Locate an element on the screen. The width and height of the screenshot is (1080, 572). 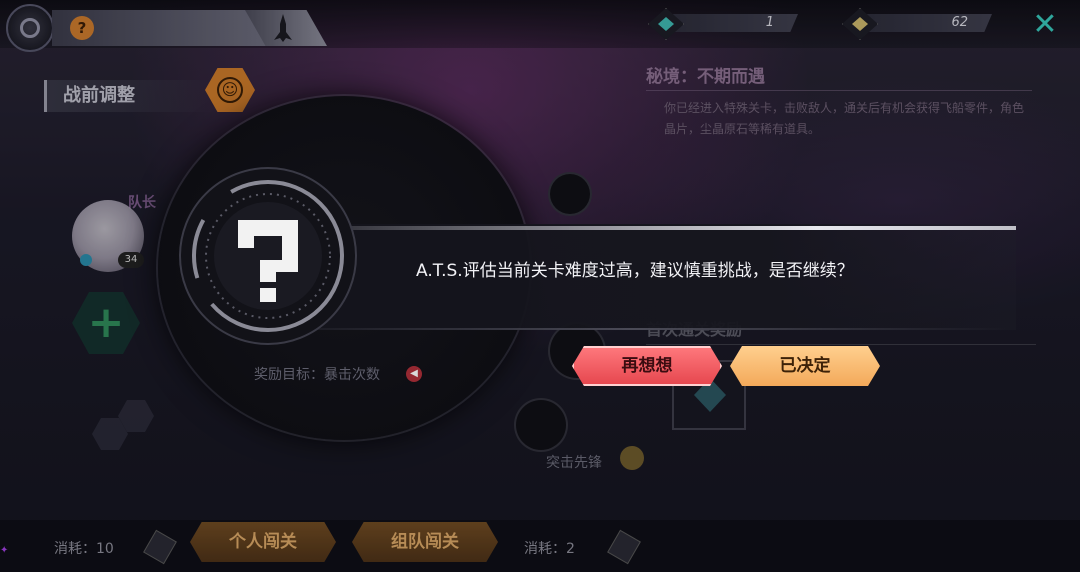
dialog-top-edge is located at coordinates (683, 228).